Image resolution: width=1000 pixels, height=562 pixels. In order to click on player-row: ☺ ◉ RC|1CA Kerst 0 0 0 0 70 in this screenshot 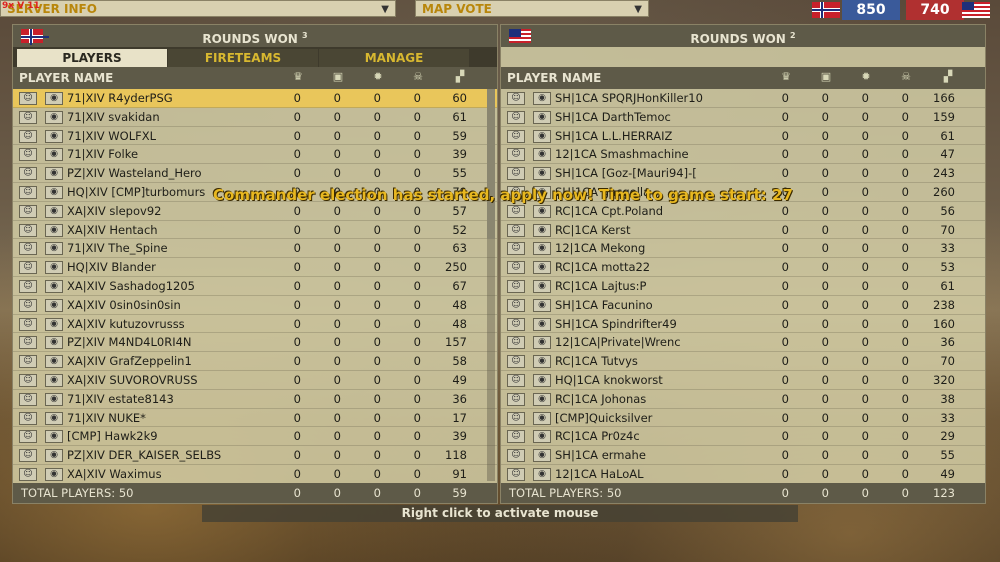, I will do `click(743, 230)`.